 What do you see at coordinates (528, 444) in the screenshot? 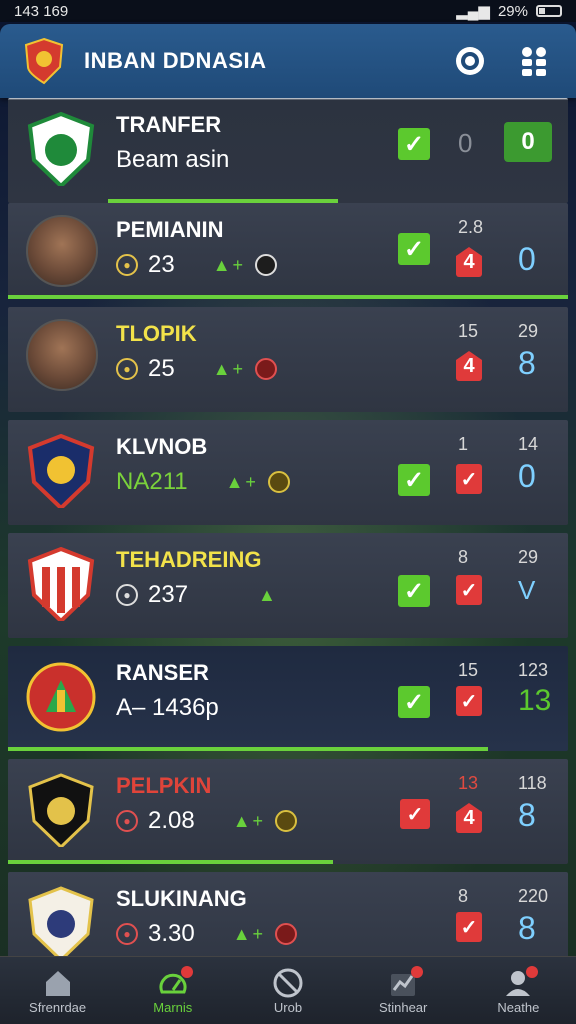
I see `stat-top-2: 14` at bounding box center [528, 444].